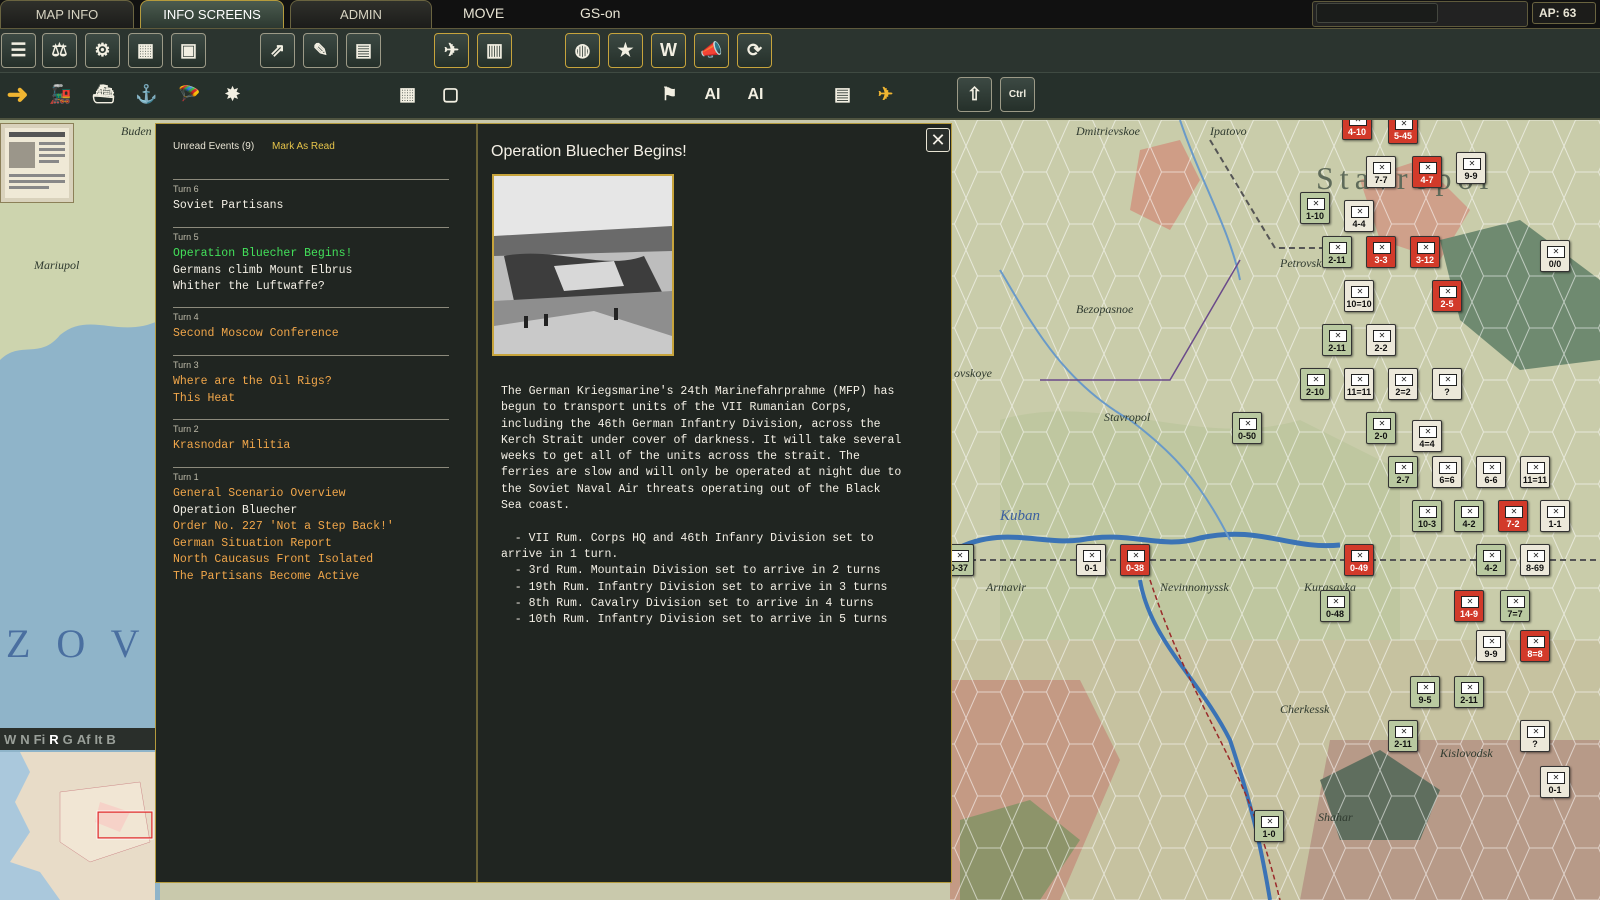 The image size is (1600, 900). I want to click on event-list-item: Operation Bluecher, so click(311, 511).